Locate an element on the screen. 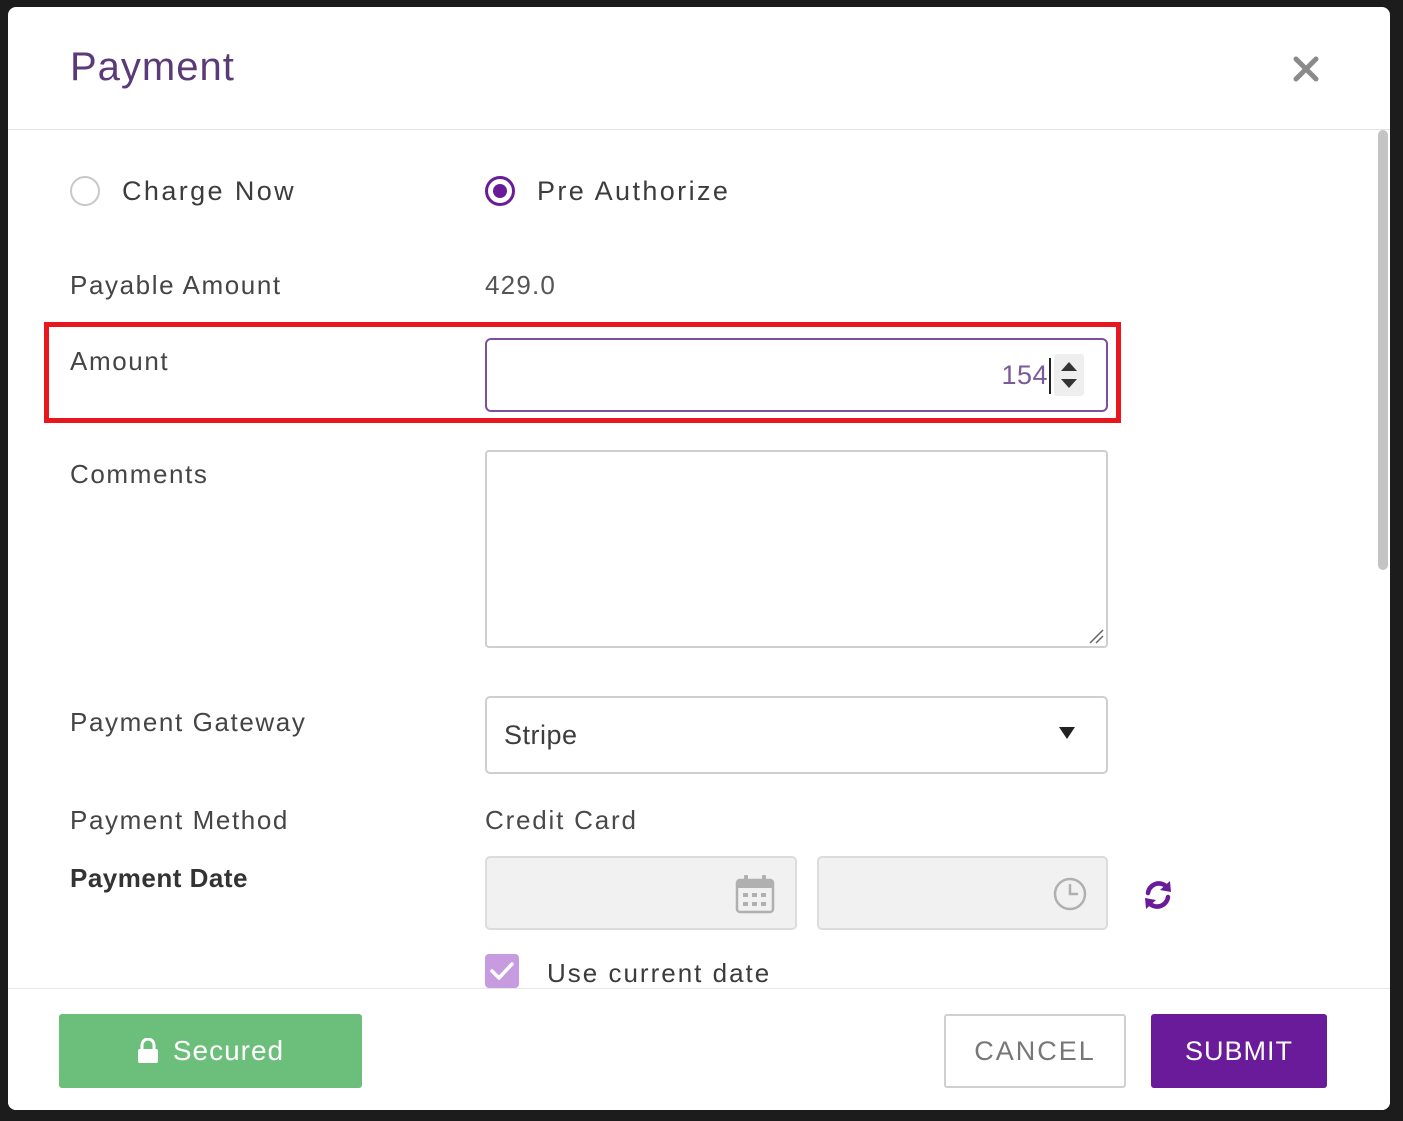 Image resolution: width=1403 pixels, height=1121 pixels. pre-authorize-label: Pre Authorize is located at coordinates (633, 191).